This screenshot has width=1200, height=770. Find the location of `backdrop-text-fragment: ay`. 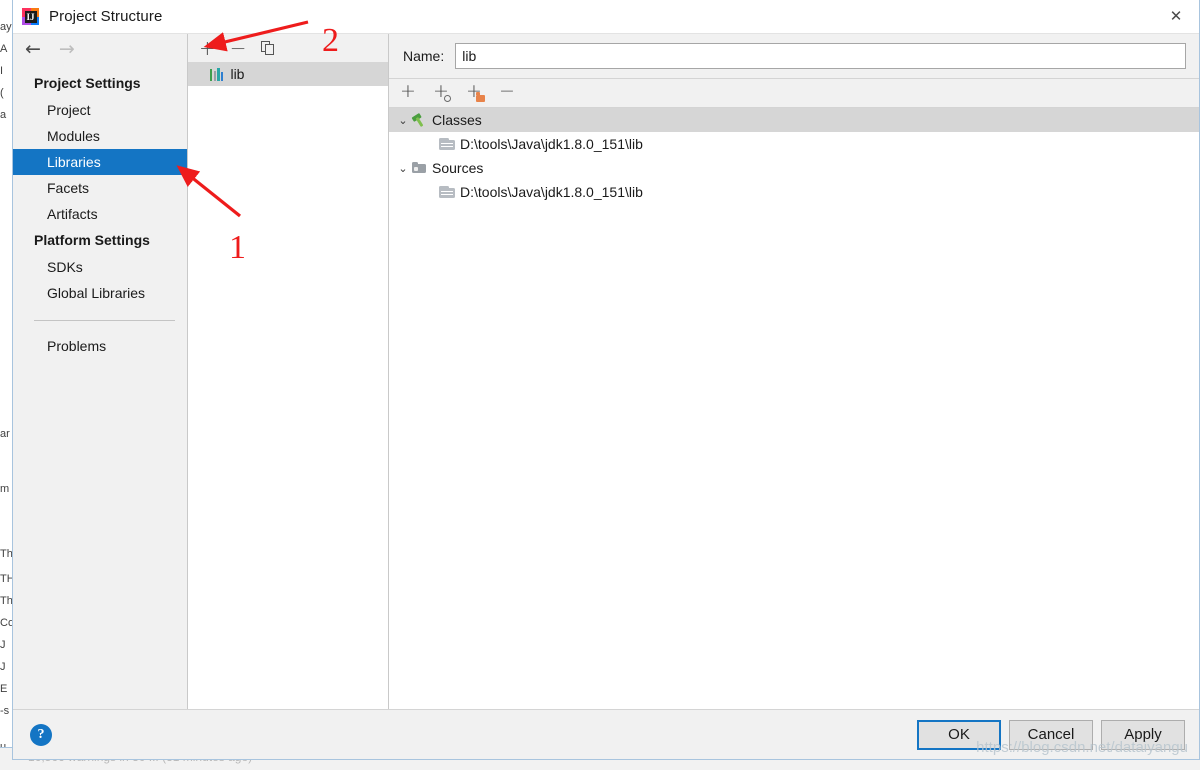

backdrop-text-fragment: ay is located at coordinates (6, 27).